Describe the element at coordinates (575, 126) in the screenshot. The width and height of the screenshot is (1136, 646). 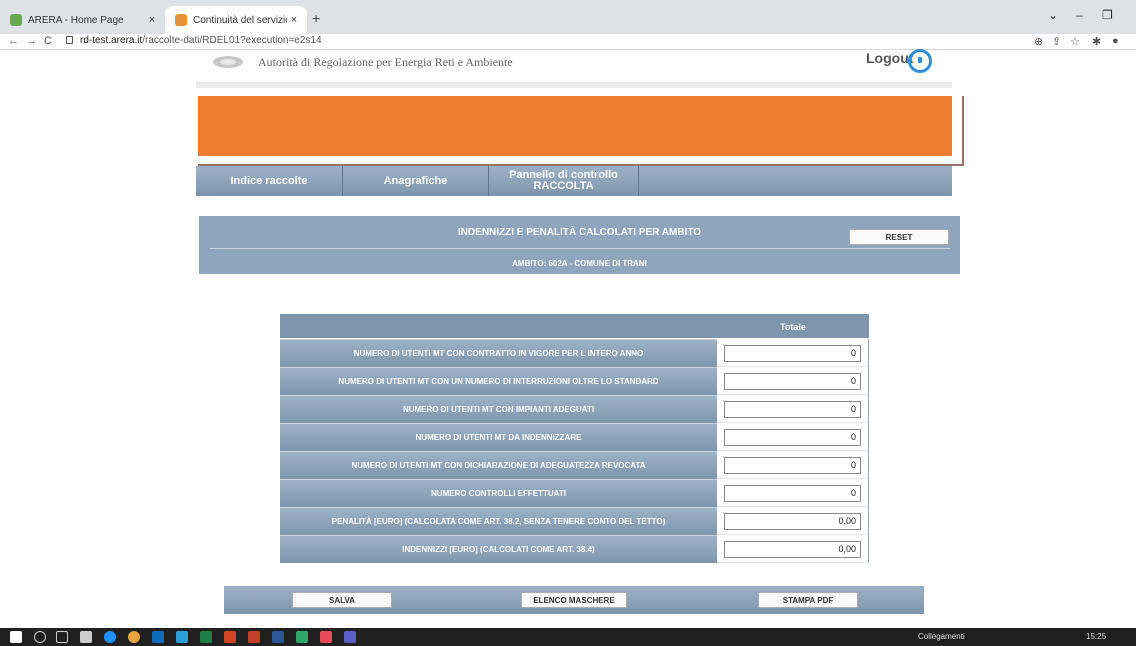
I see `orange-banner` at that location.